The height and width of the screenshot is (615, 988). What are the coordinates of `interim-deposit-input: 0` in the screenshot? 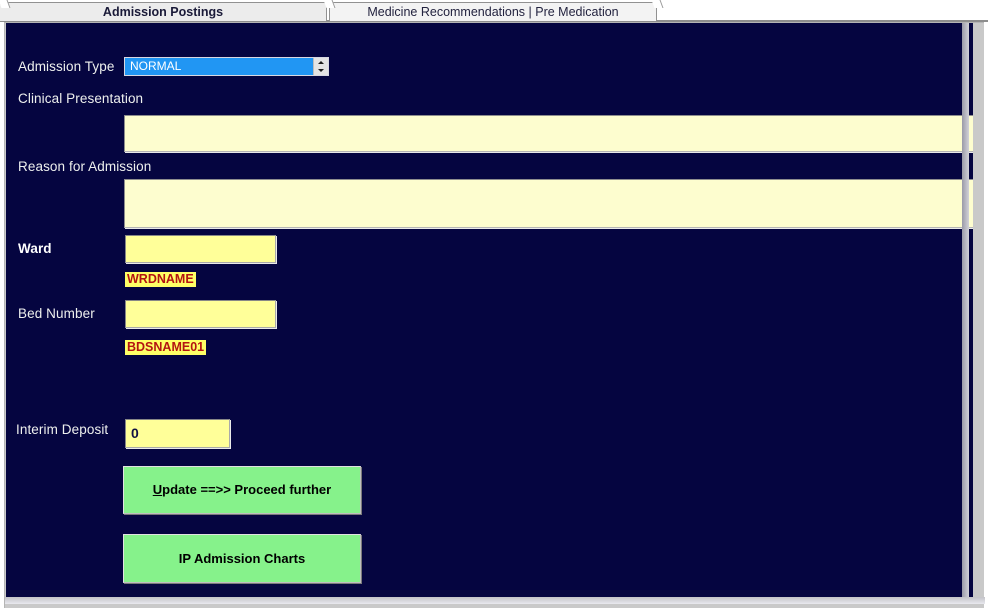 It's located at (177, 433).